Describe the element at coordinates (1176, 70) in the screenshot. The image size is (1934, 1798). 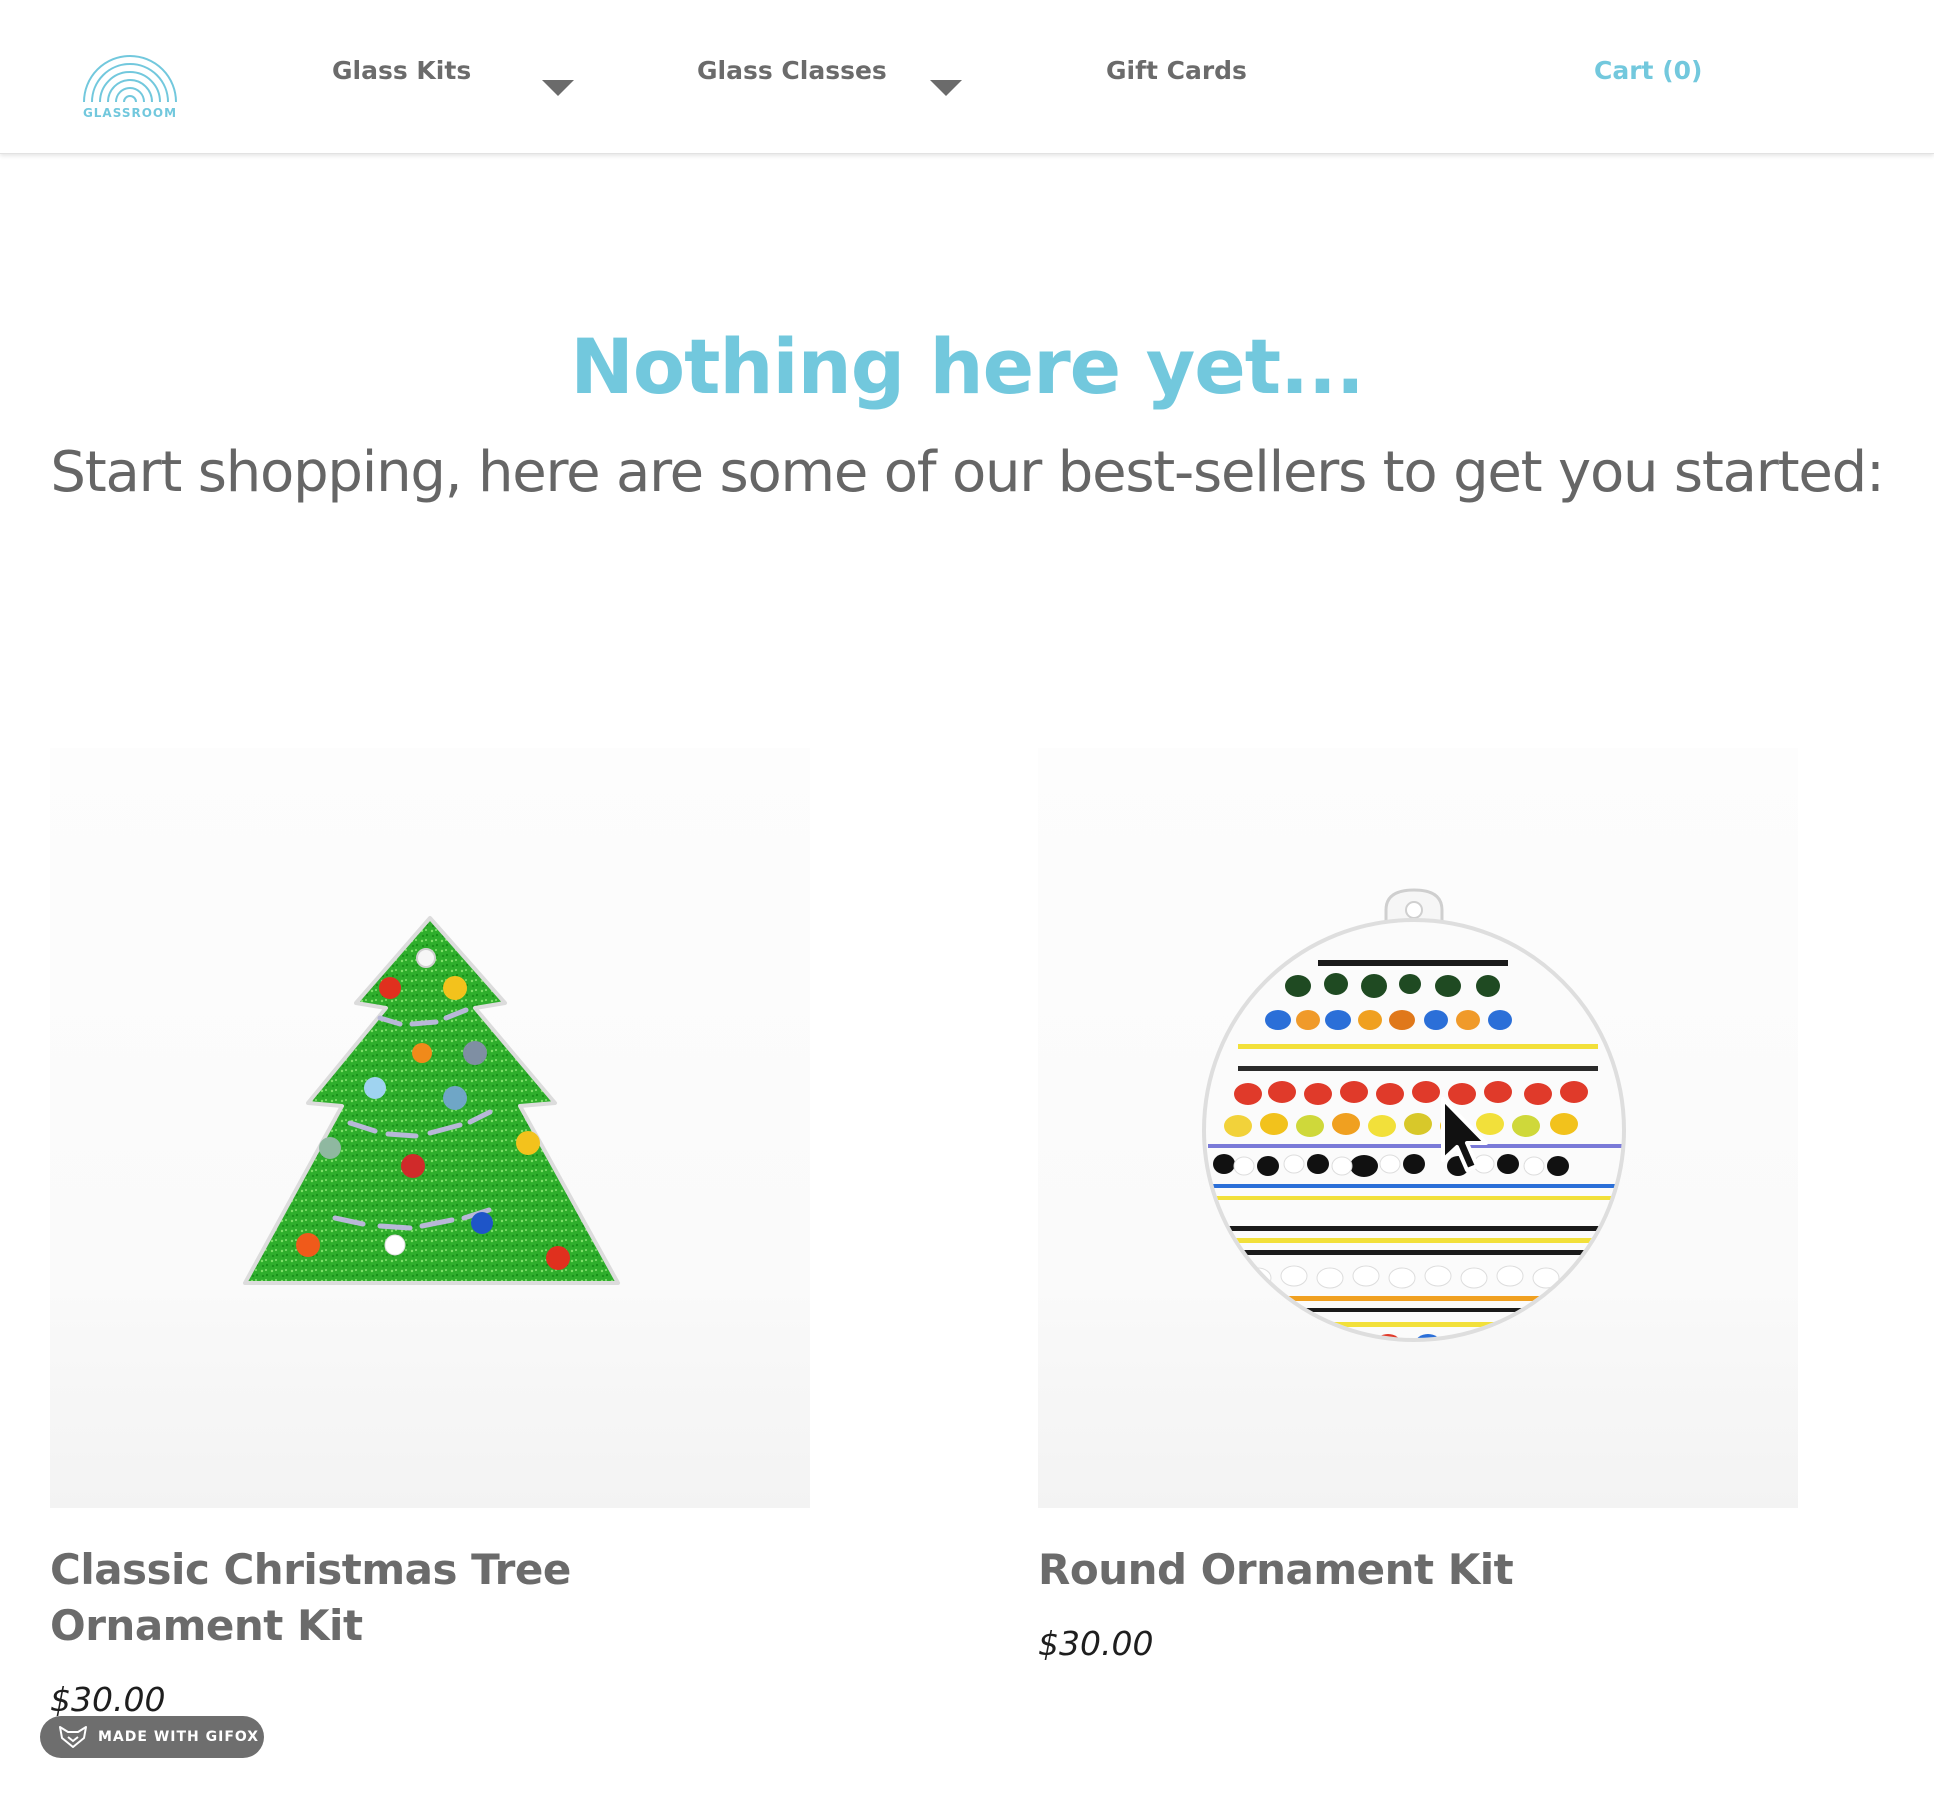
I see `nav-gift-cards: Gift Cards` at that location.